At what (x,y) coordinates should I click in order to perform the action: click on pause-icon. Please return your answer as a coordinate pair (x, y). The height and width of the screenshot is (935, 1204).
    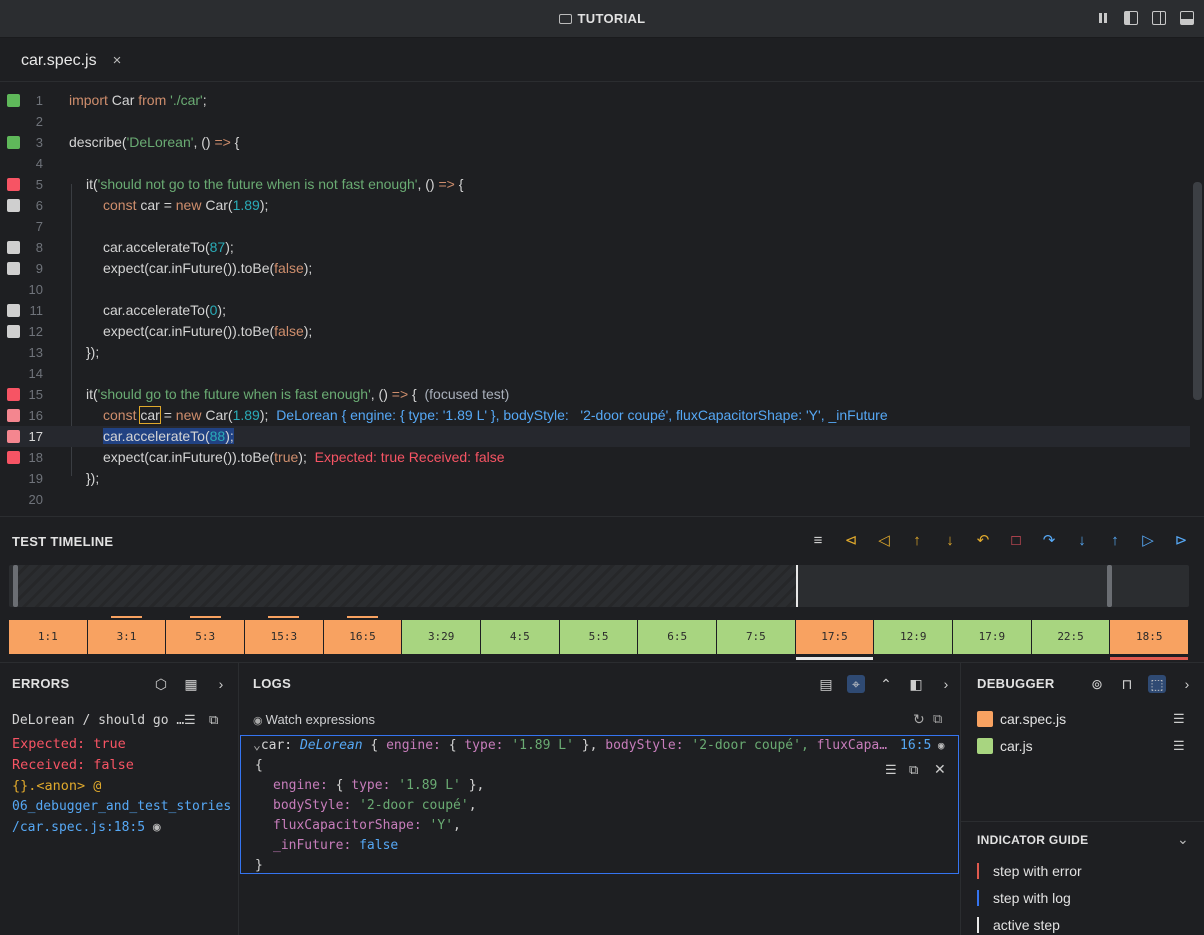
    Looking at the image, I should click on (1103, 18).